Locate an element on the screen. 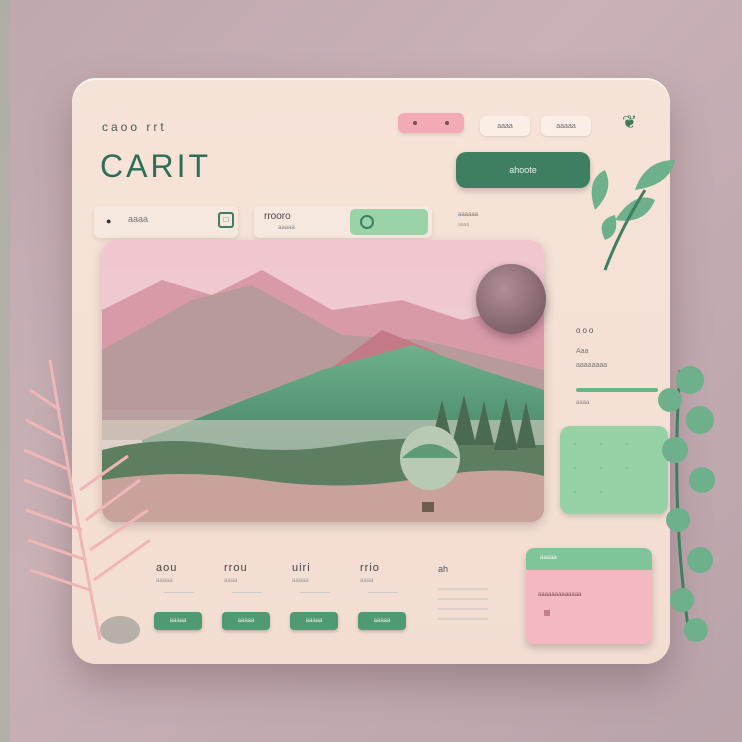  stat-card: rrou aaaa is located at coordinates (246, 578).